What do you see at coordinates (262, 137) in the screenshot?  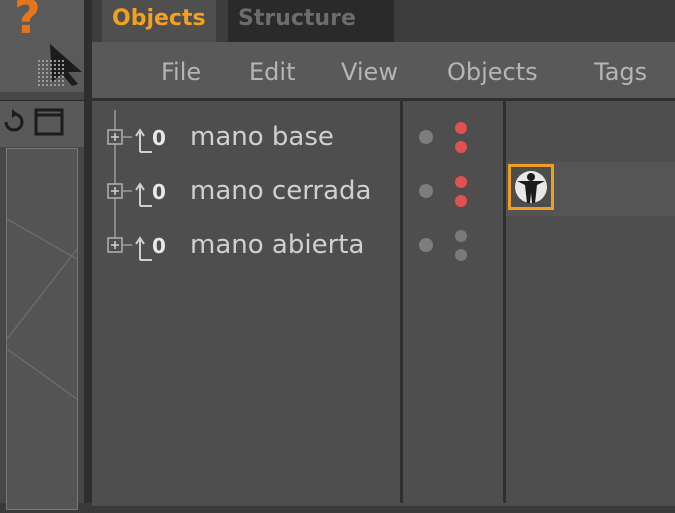 I see `object-name: mano base` at bounding box center [262, 137].